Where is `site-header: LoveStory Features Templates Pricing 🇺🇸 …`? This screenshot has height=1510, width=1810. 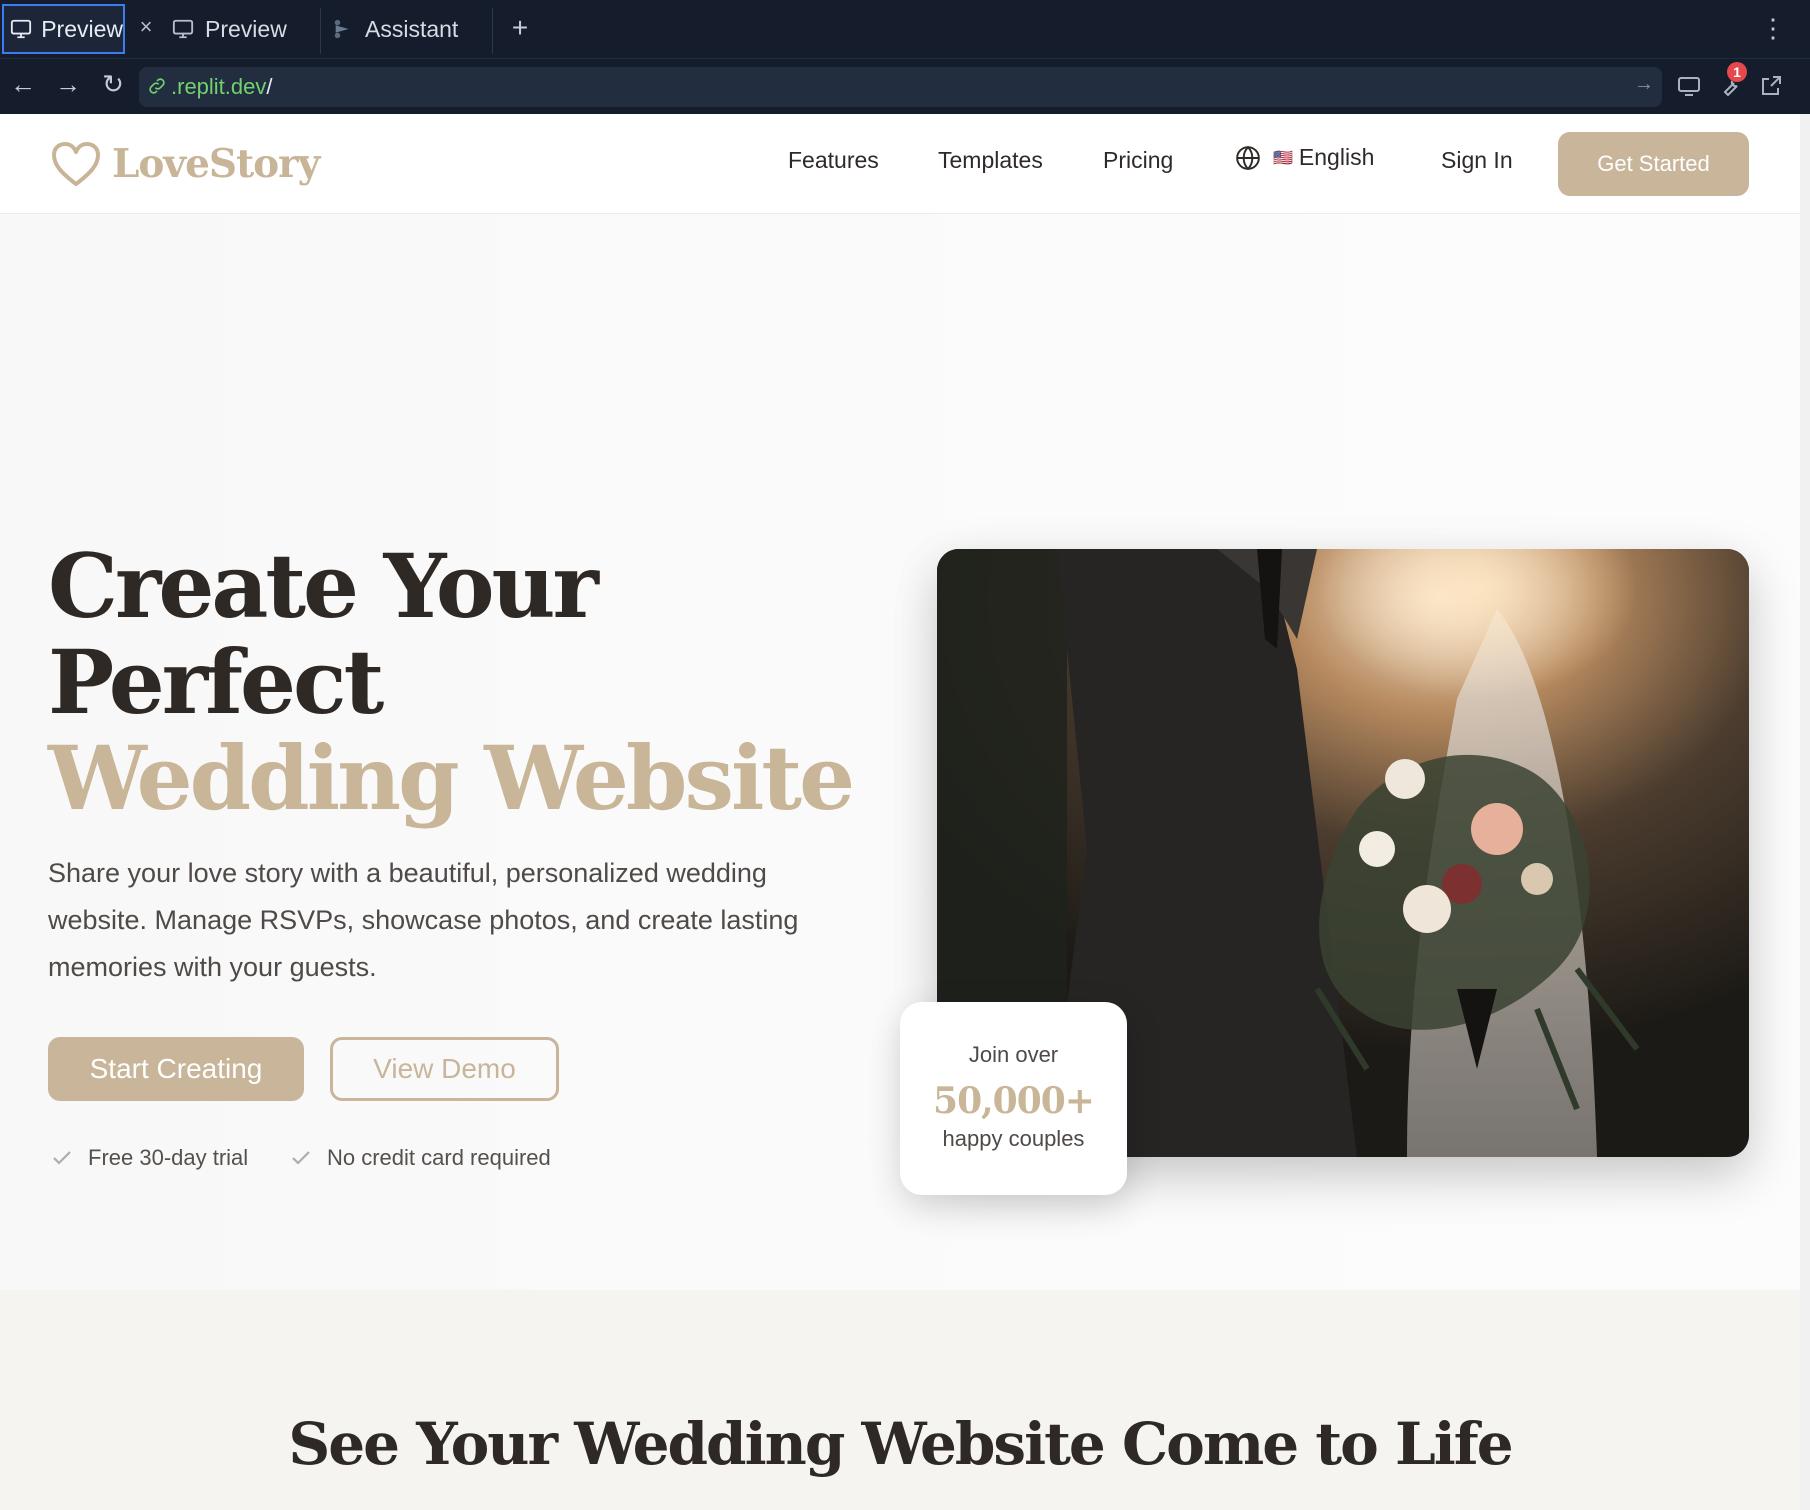
site-header: LoveStory Features Templates Pricing 🇺🇸 … is located at coordinates (900, 164).